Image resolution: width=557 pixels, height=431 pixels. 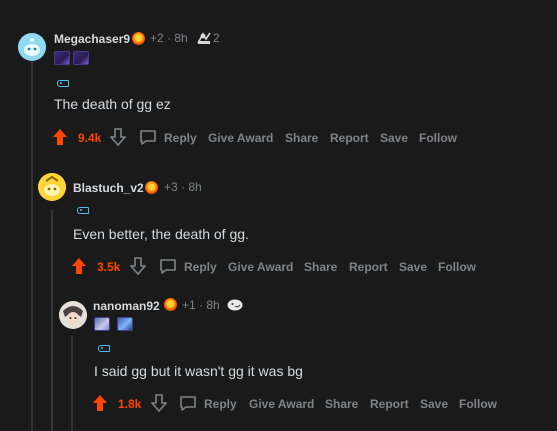 I want to click on vote-score: 3.5k, so click(x=109, y=267).